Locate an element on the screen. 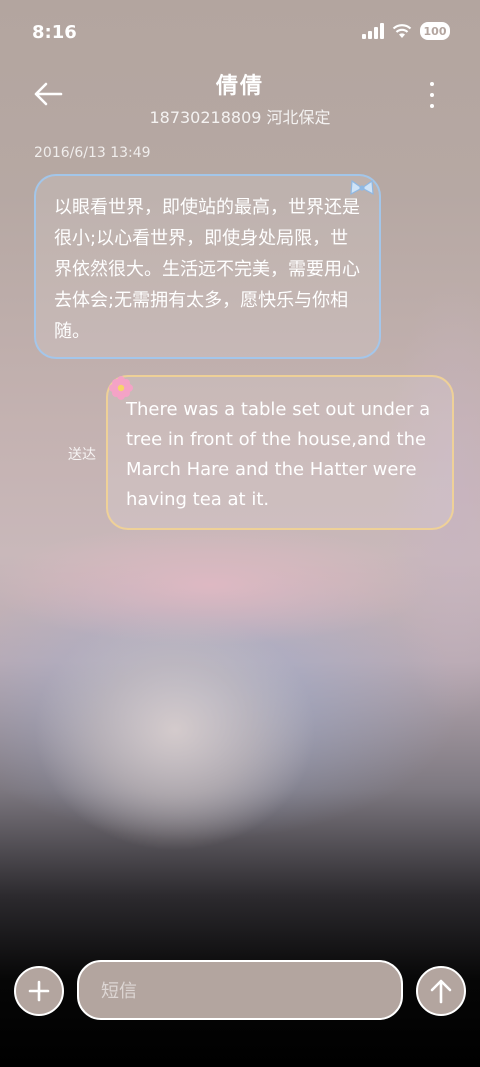 The height and width of the screenshot is (1067, 480). attach-button is located at coordinates (39, 991).